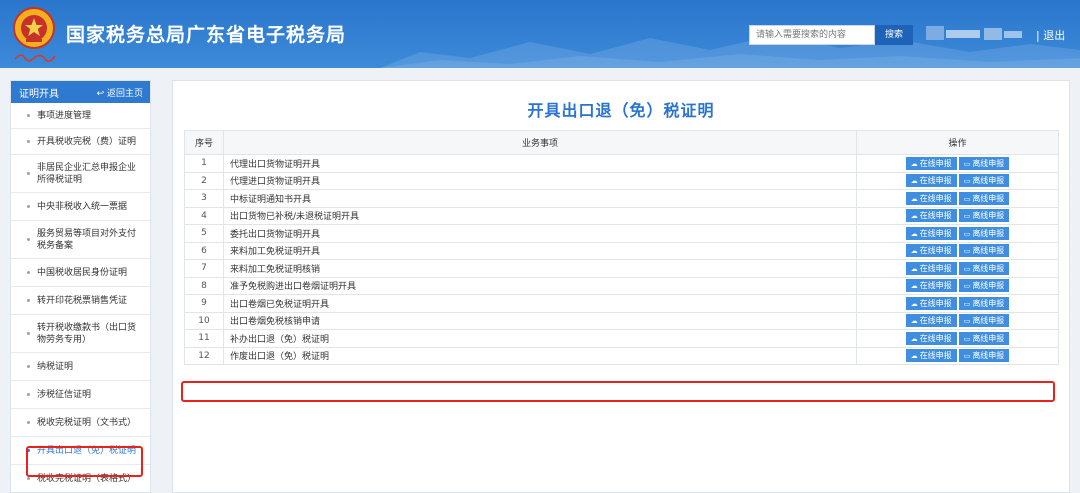  Describe the element at coordinates (80, 174) in the screenshot. I see `sidebar-item-nonresident-cert: 非居民企业汇总申报企业所得税证明` at that location.